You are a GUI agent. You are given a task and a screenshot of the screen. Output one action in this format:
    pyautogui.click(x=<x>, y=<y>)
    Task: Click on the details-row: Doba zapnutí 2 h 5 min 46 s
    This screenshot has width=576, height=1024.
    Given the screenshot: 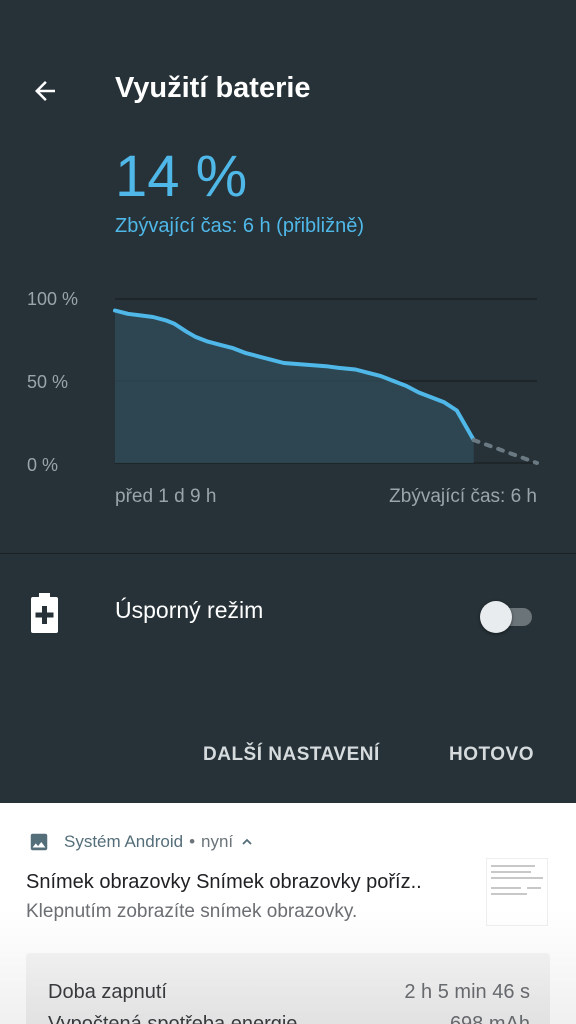 What is the action you would take?
    pyautogui.click(x=289, y=992)
    